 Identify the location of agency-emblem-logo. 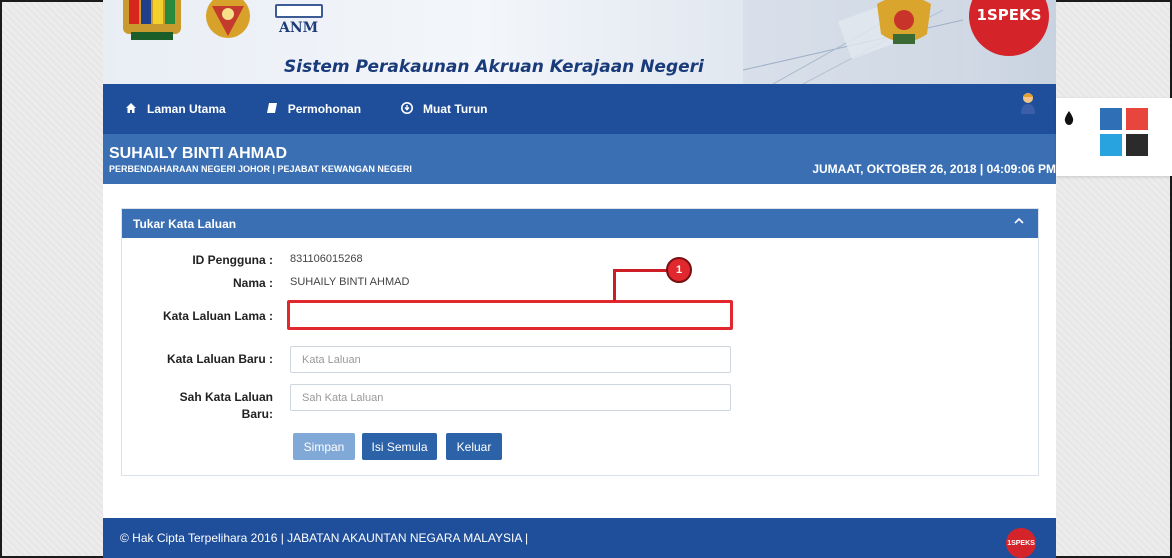
(228, 19).